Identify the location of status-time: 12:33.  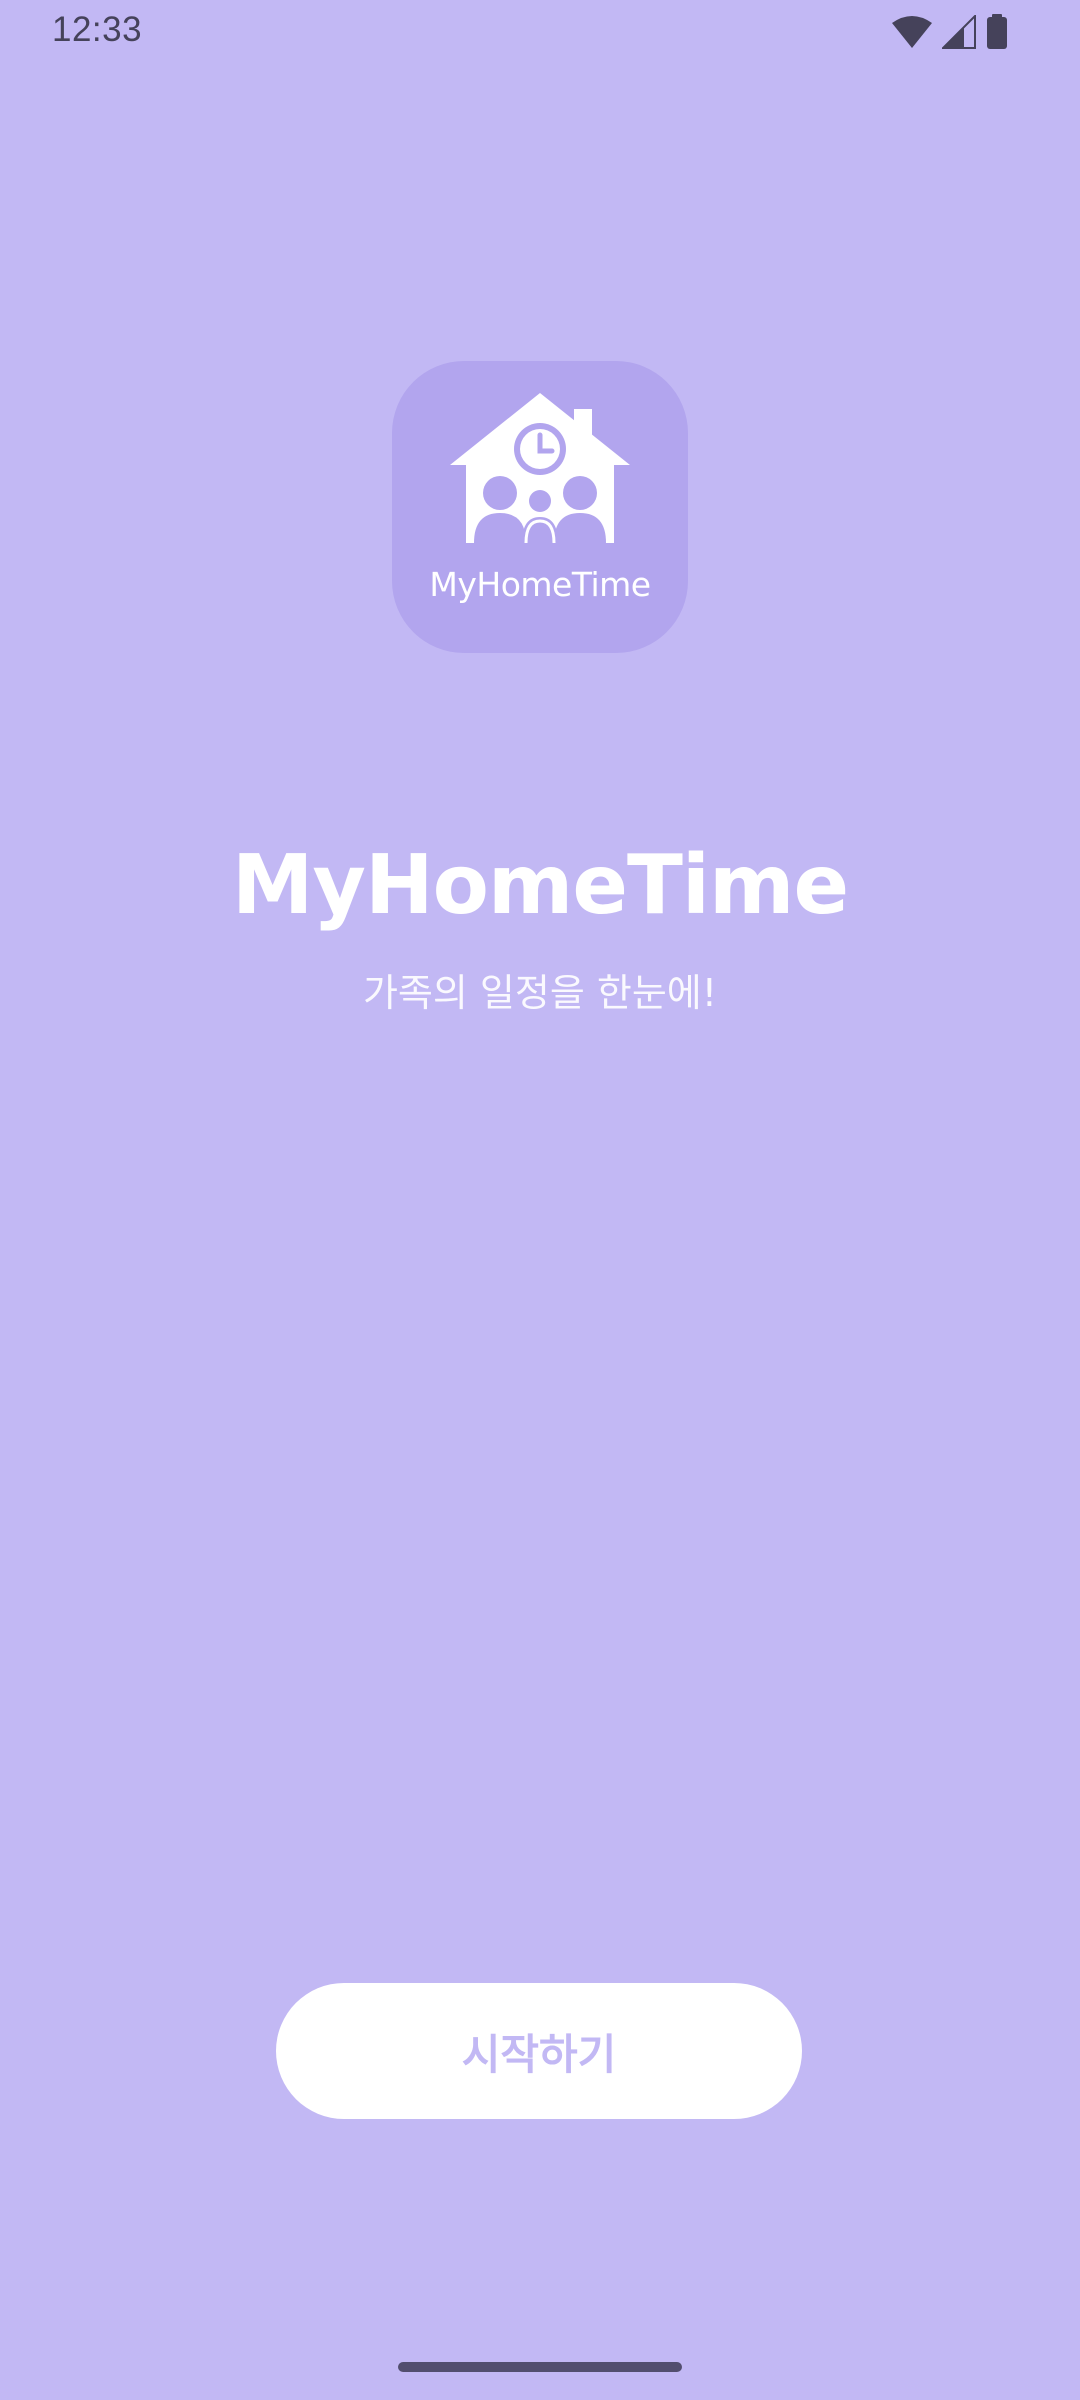
(97, 29).